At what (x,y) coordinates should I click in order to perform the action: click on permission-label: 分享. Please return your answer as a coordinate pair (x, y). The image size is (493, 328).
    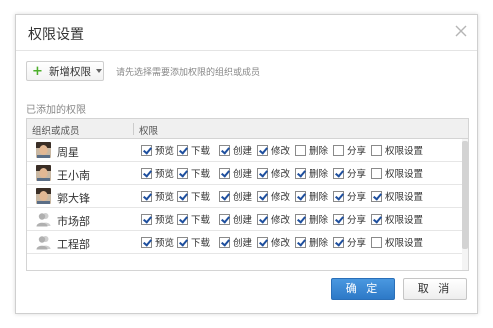
    Looking at the image, I should click on (357, 174).